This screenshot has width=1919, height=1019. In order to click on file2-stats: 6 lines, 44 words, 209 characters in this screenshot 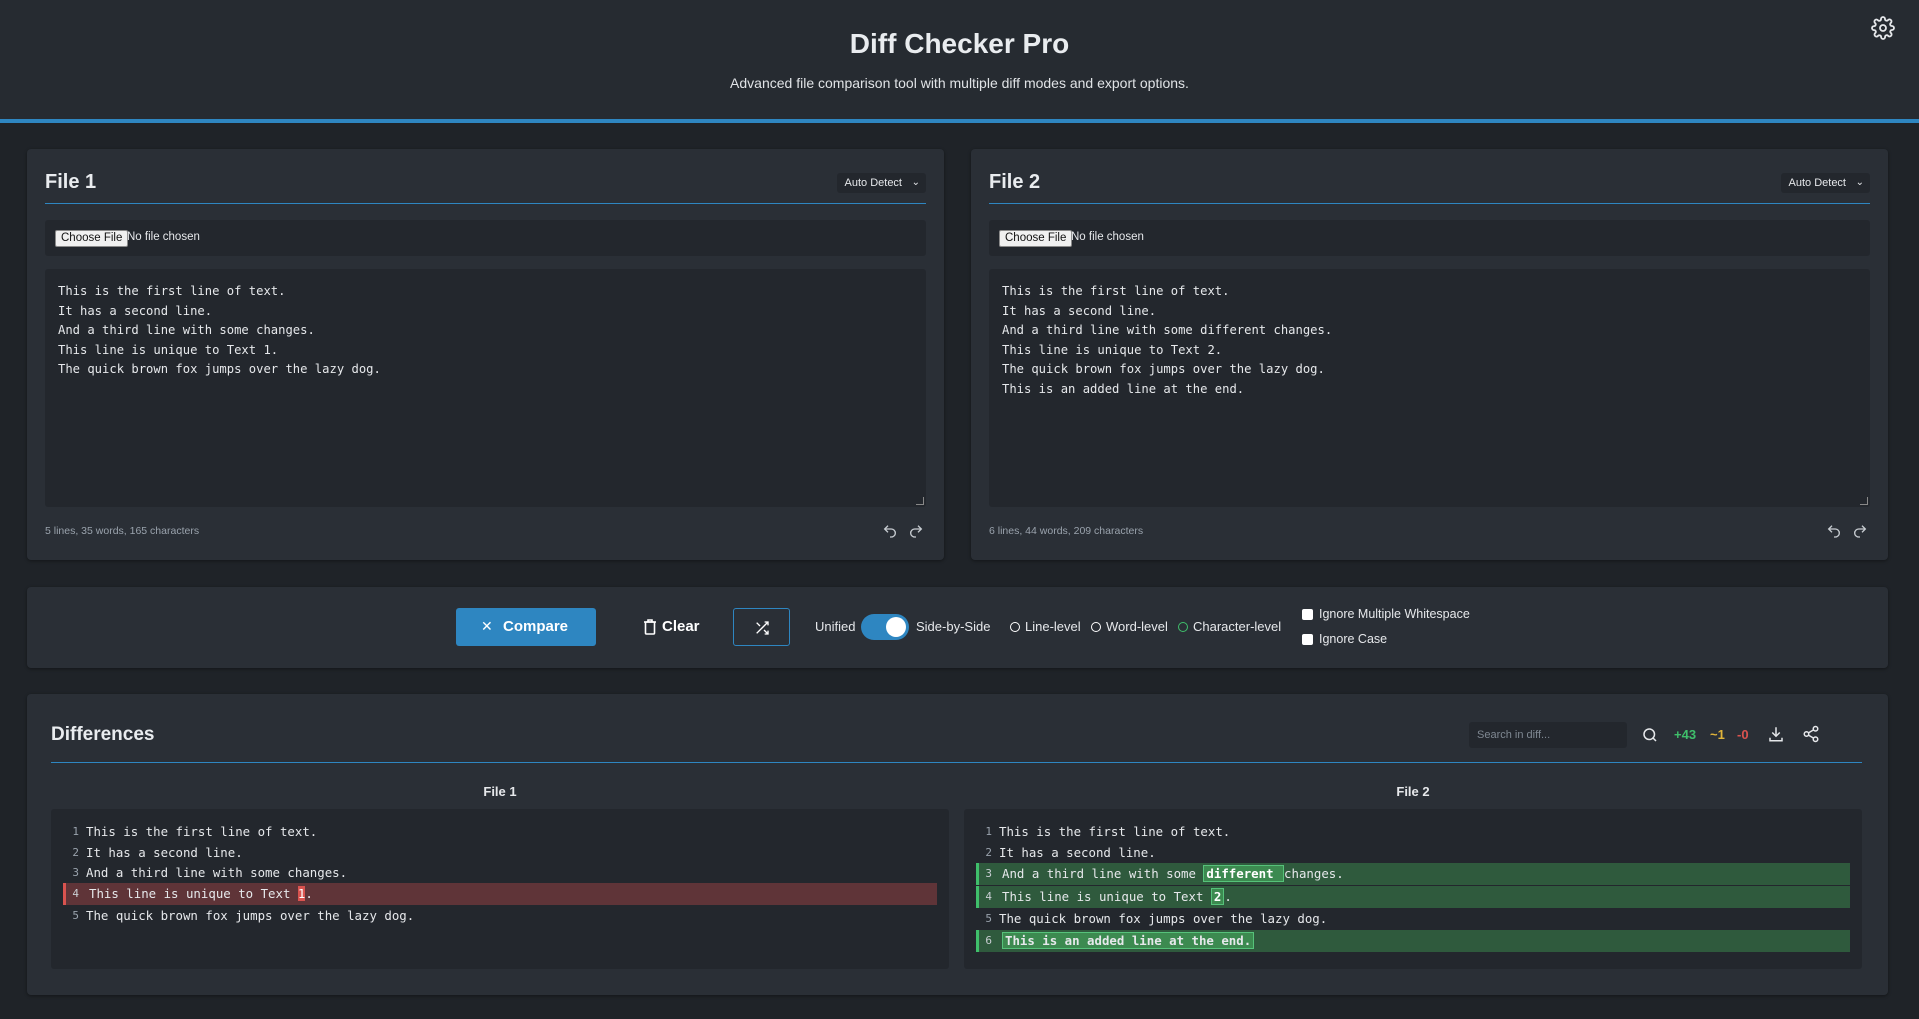, I will do `click(1066, 531)`.